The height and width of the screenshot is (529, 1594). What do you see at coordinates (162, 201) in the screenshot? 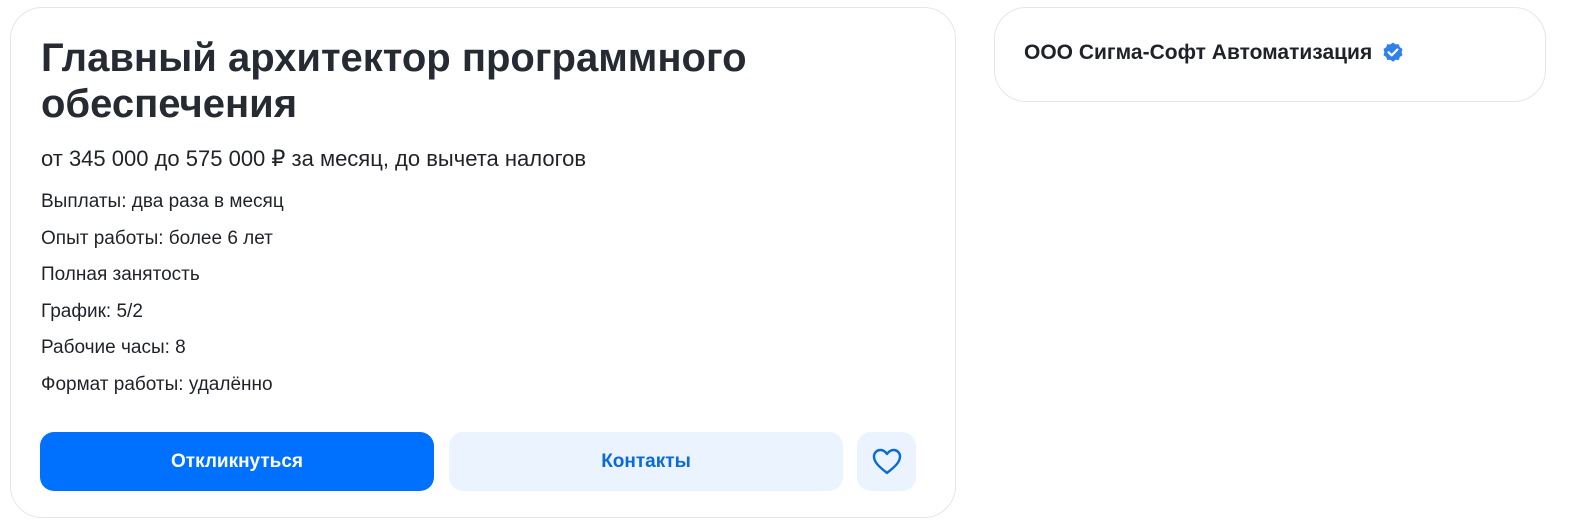
I see `payout-frequency: Выплаты: два раза в месяц` at bounding box center [162, 201].